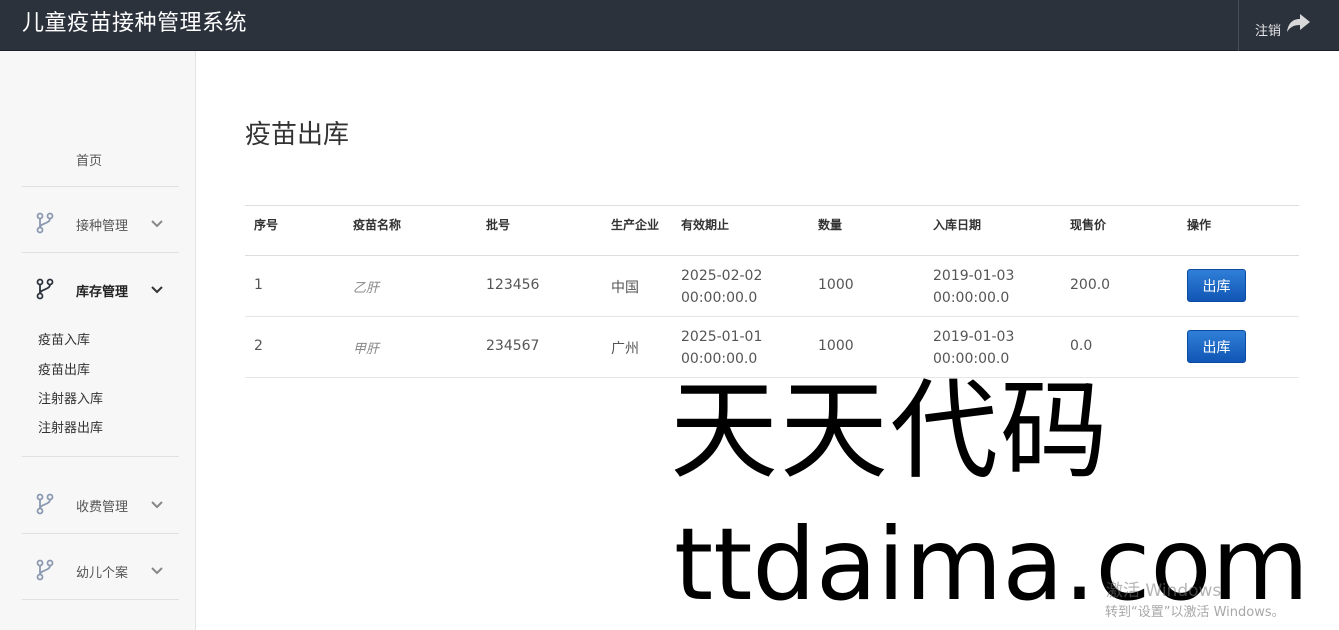 The height and width of the screenshot is (630, 1339). I want to click on app-title: 儿童疫苗接种管理系统, so click(135, 23).